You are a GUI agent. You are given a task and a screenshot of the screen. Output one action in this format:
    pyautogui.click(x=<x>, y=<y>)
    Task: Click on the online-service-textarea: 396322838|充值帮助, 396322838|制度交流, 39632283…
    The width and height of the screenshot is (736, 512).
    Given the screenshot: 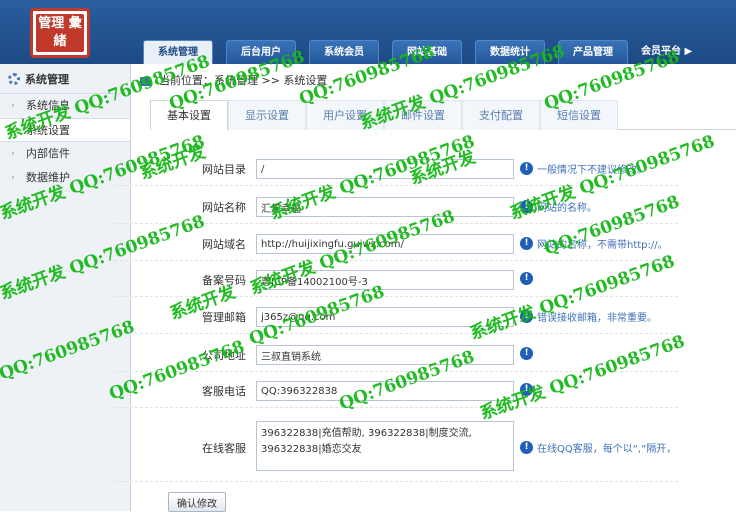 What is the action you would take?
    pyautogui.click(x=385, y=446)
    